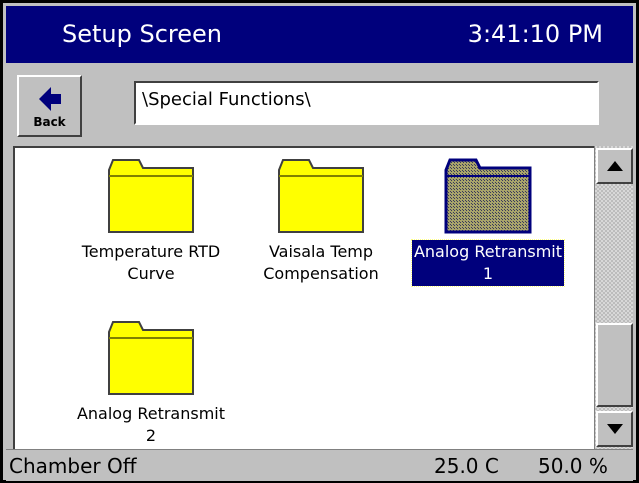 This screenshot has width=639, height=483. Describe the element at coordinates (151, 262) in the screenshot. I see `folder-label: Temperature RTD Curve` at that location.